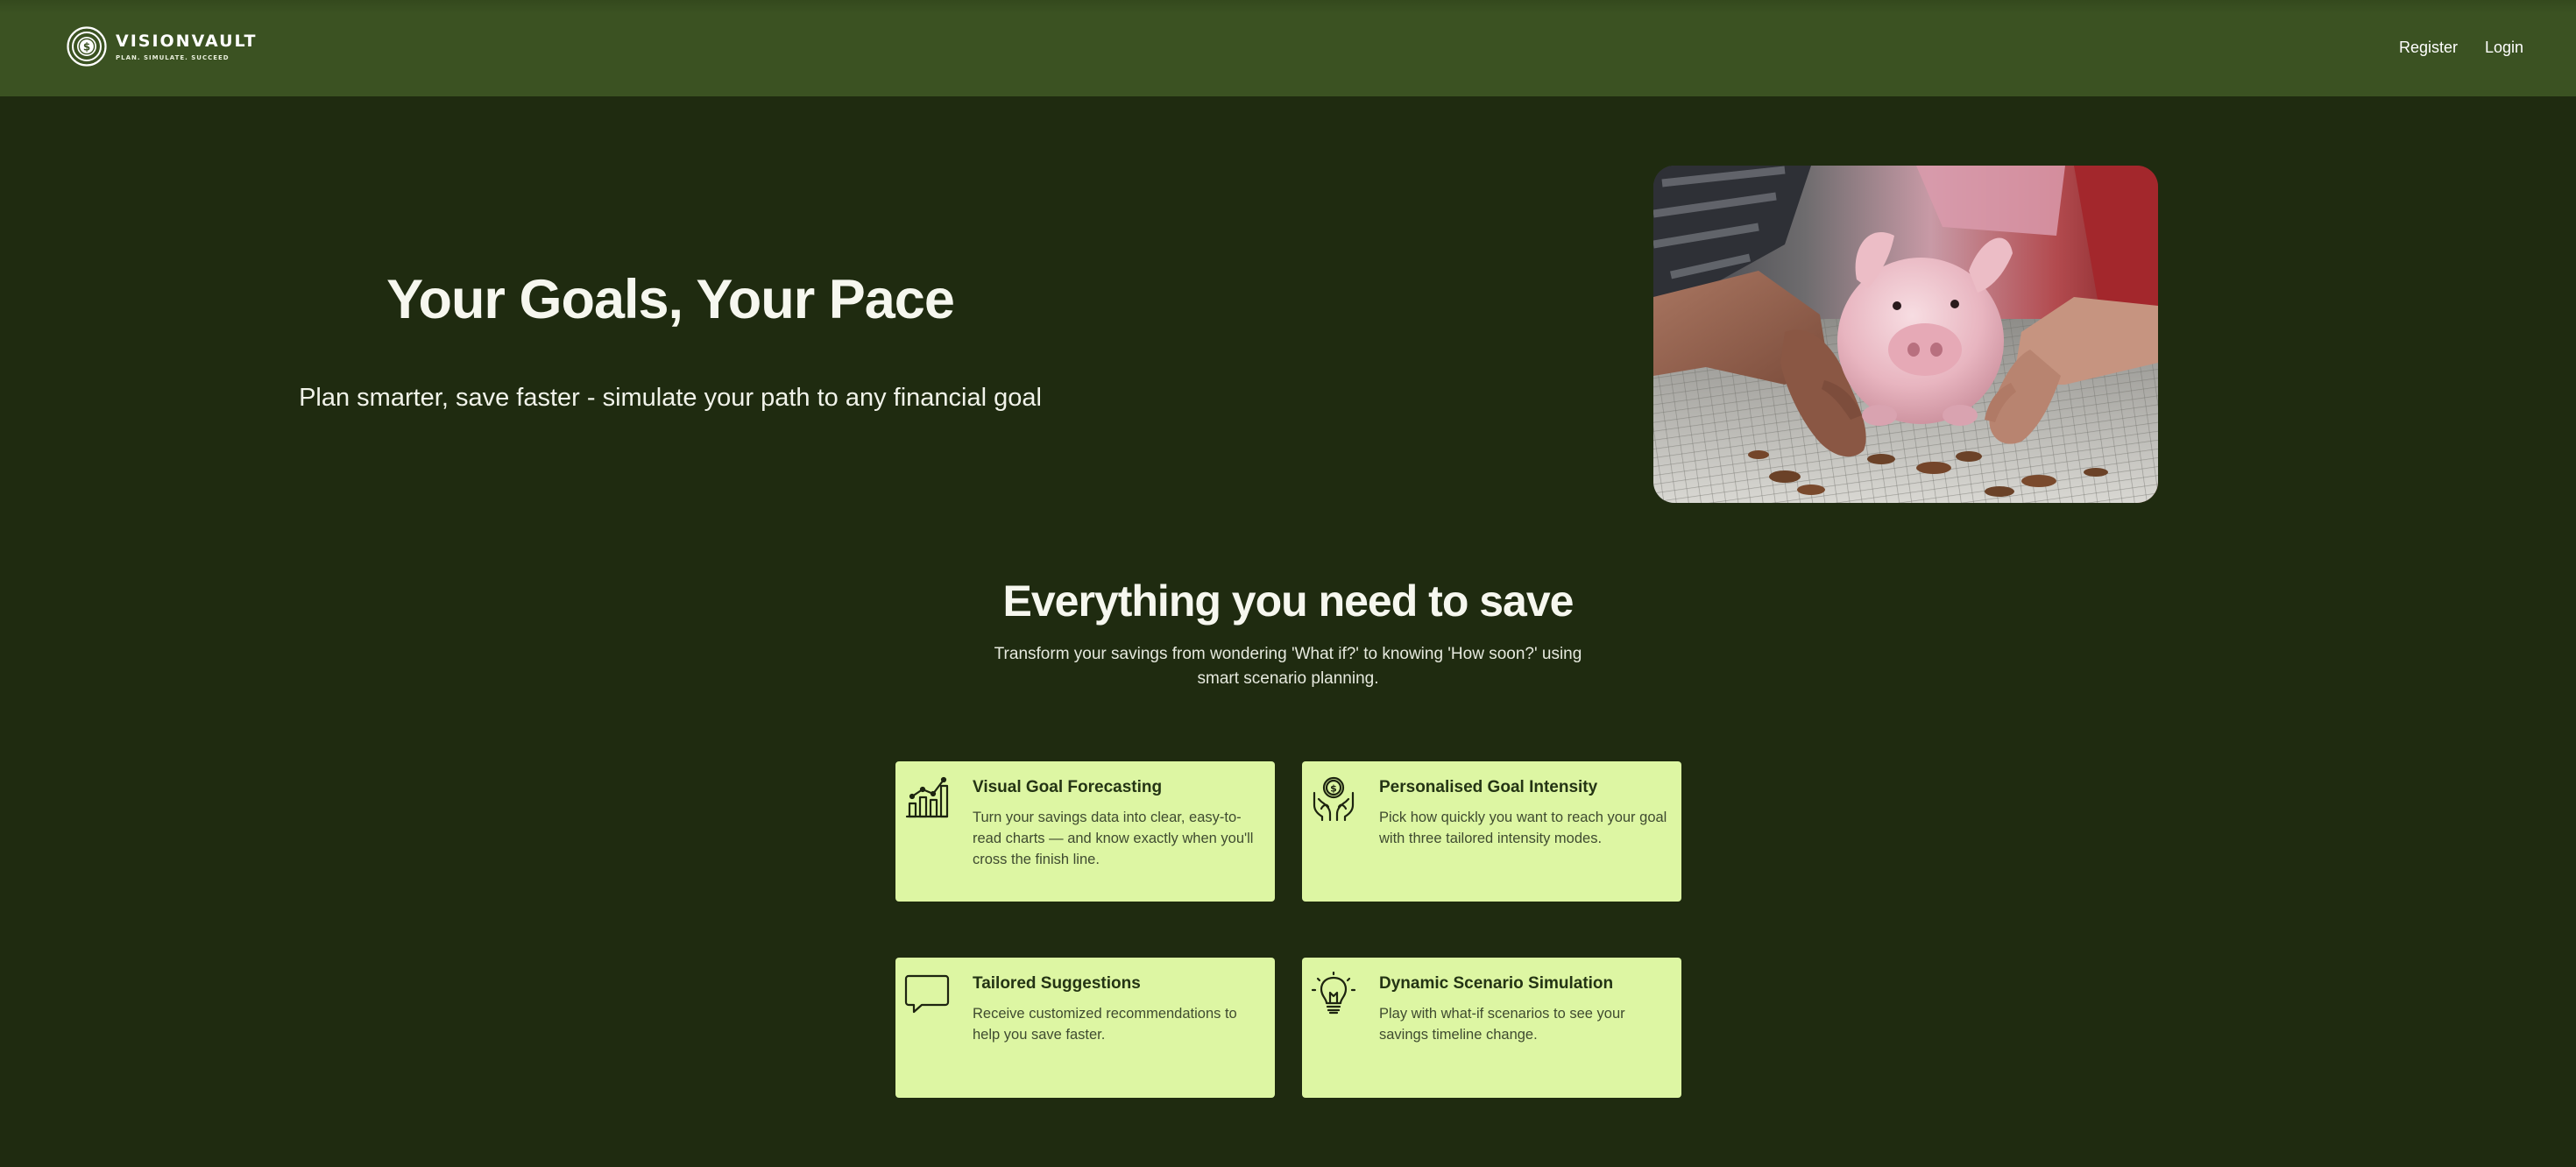  I want to click on login-link: Login, so click(2504, 47).